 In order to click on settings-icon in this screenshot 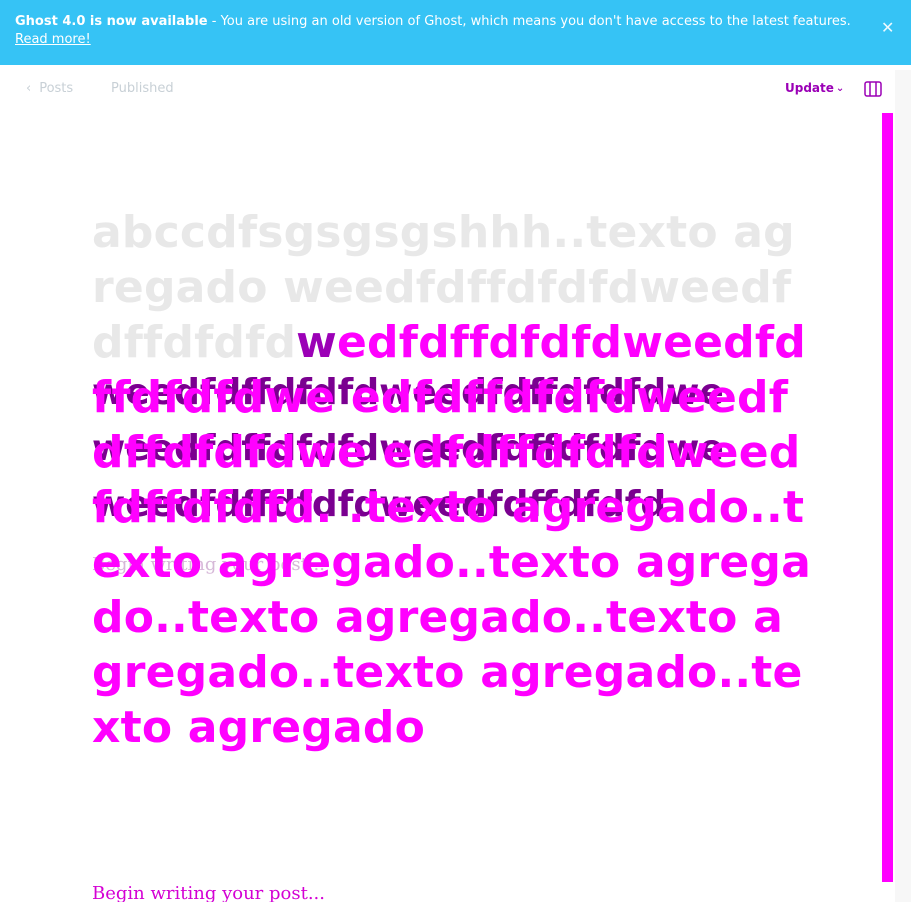, I will do `click(873, 89)`.